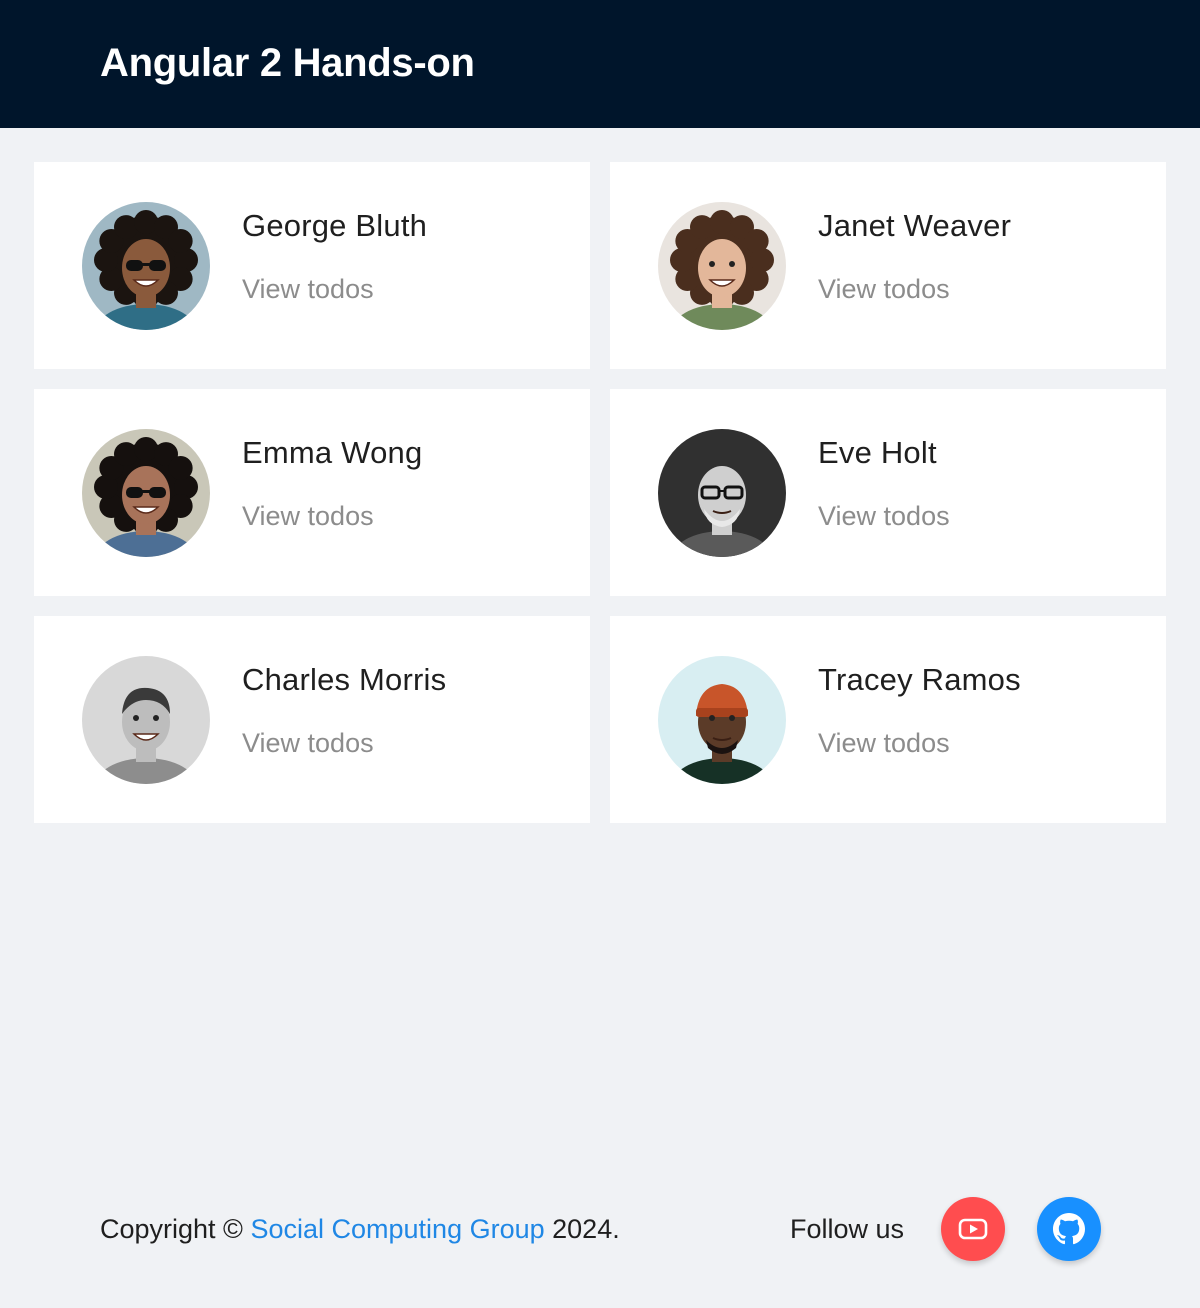  I want to click on user-card: Emma Wong View todos, so click(312, 492).